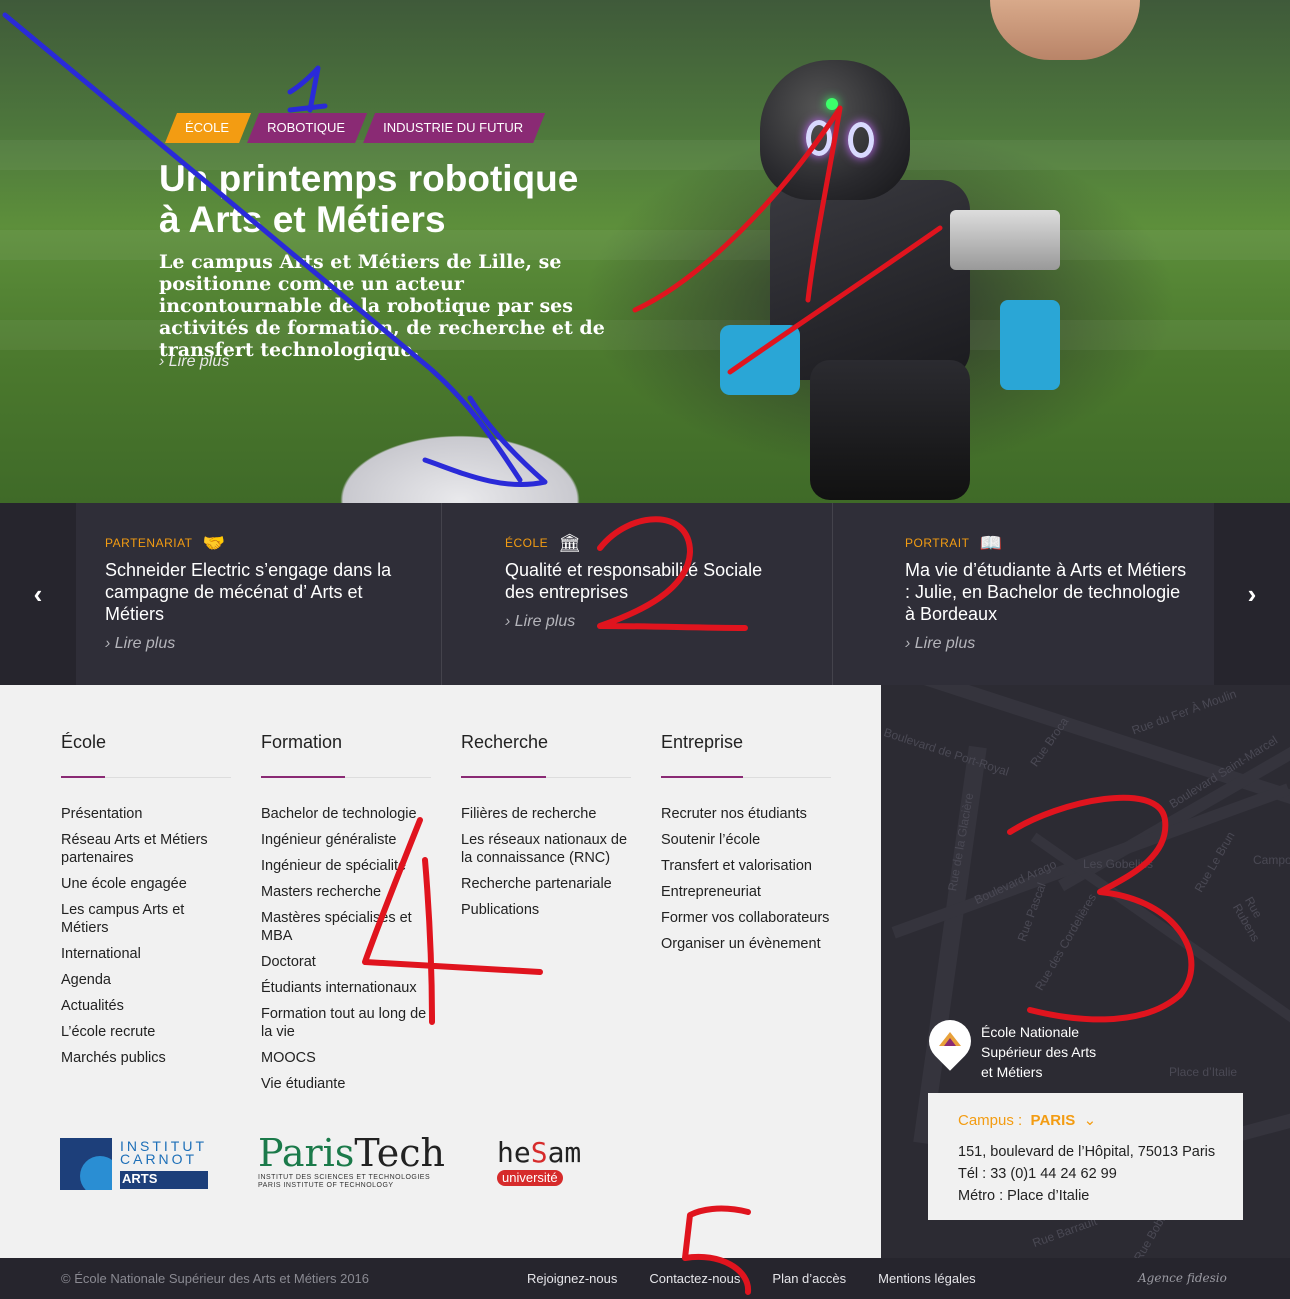 The height and width of the screenshot is (1299, 1290). What do you see at coordinates (746, 944) in the screenshot?
I see `footer-link: Organiser un évènement` at bounding box center [746, 944].